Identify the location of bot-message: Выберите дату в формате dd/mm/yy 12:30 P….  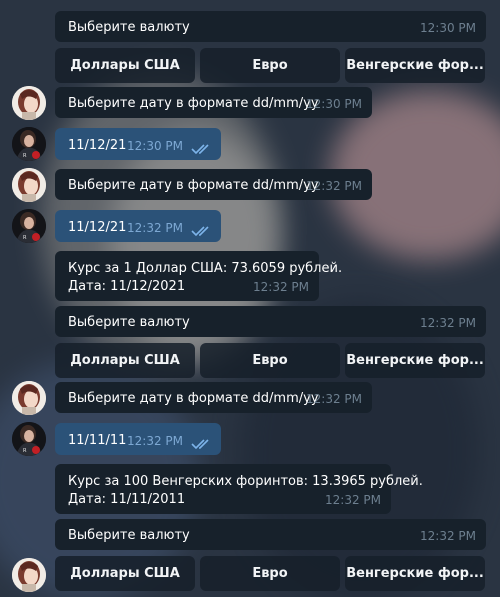
(213, 102).